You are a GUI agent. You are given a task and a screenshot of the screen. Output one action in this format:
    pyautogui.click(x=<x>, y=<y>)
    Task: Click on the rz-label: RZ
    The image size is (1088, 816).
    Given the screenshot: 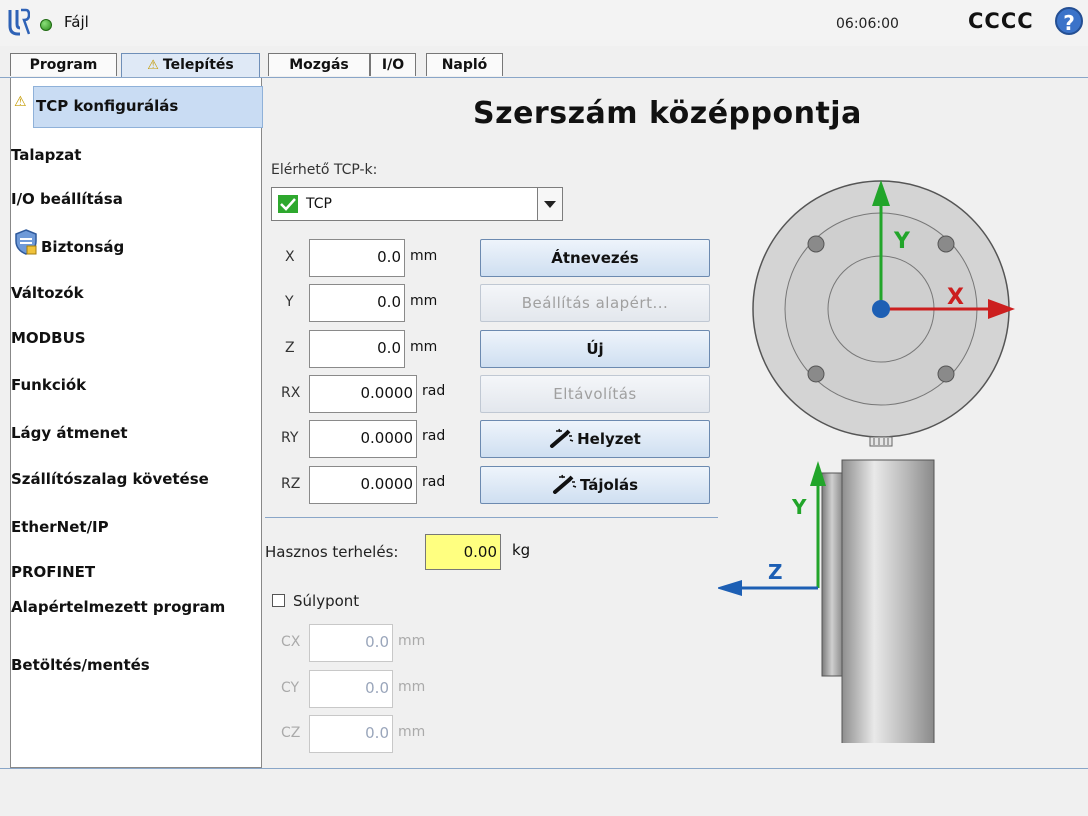 What is the action you would take?
    pyautogui.click(x=291, y=484)
    